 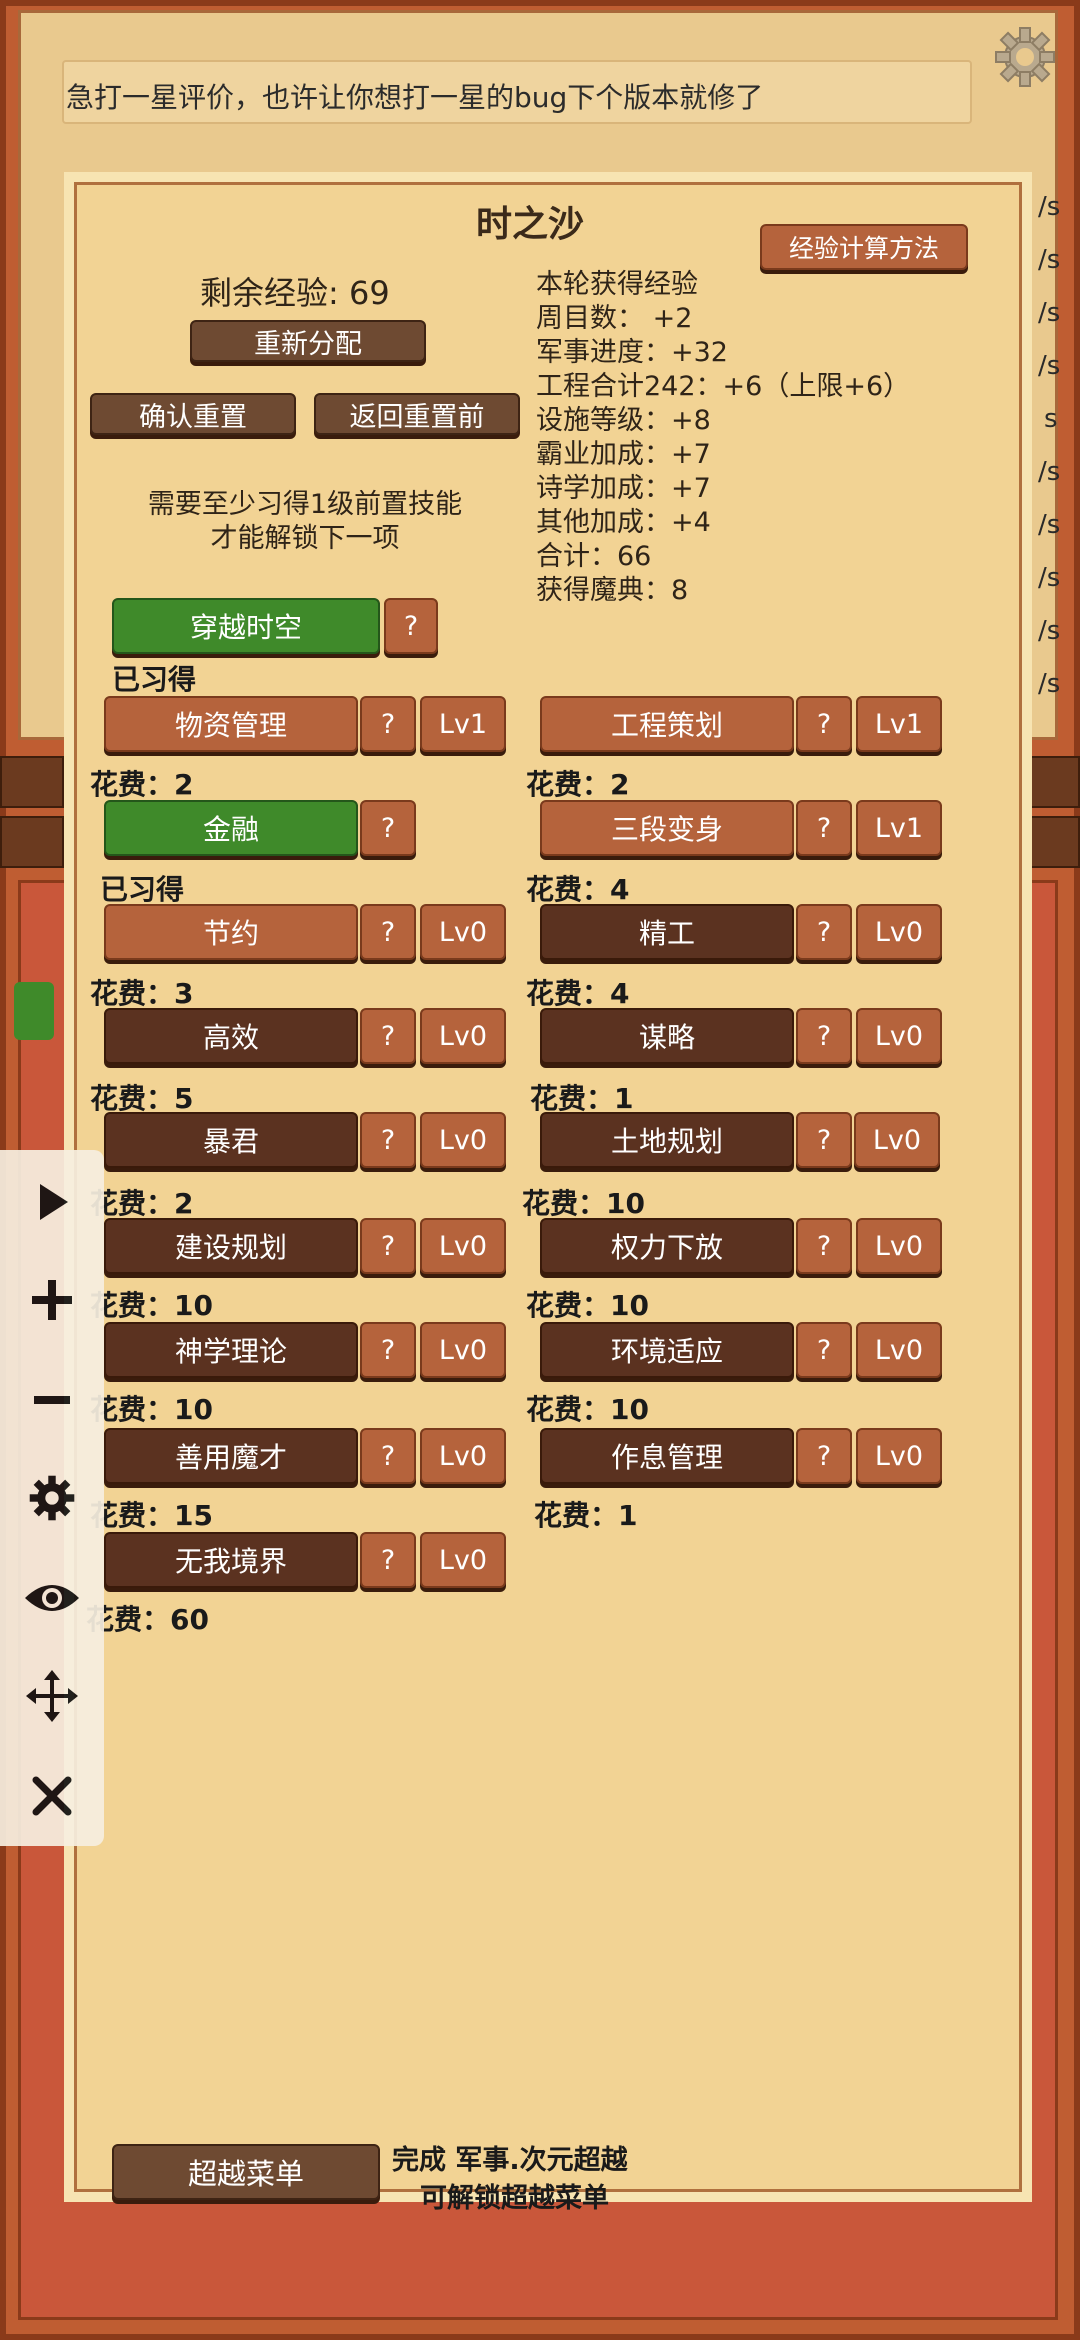 I want to click on skill-button-root: 穿越时空, so click(x=246, y=626).